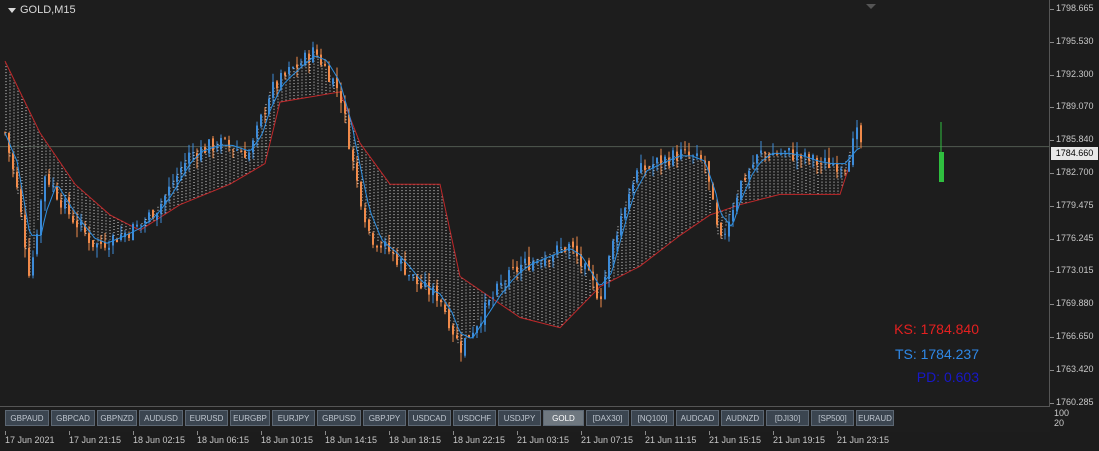  What do you see at coordinates (161, 418) in the screenshot?
I see `tab-audusd: AUDUSD` at bounding box center [161, 418].